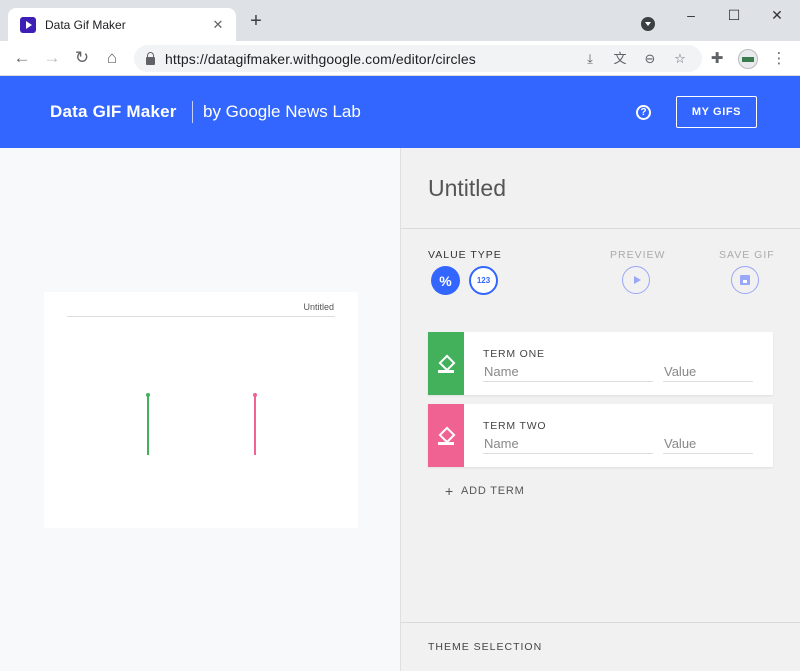  What do you see at coordinates (620, 59) in the screenshot?
I see `translate-icon: 文` at bounding box center [620, 59].